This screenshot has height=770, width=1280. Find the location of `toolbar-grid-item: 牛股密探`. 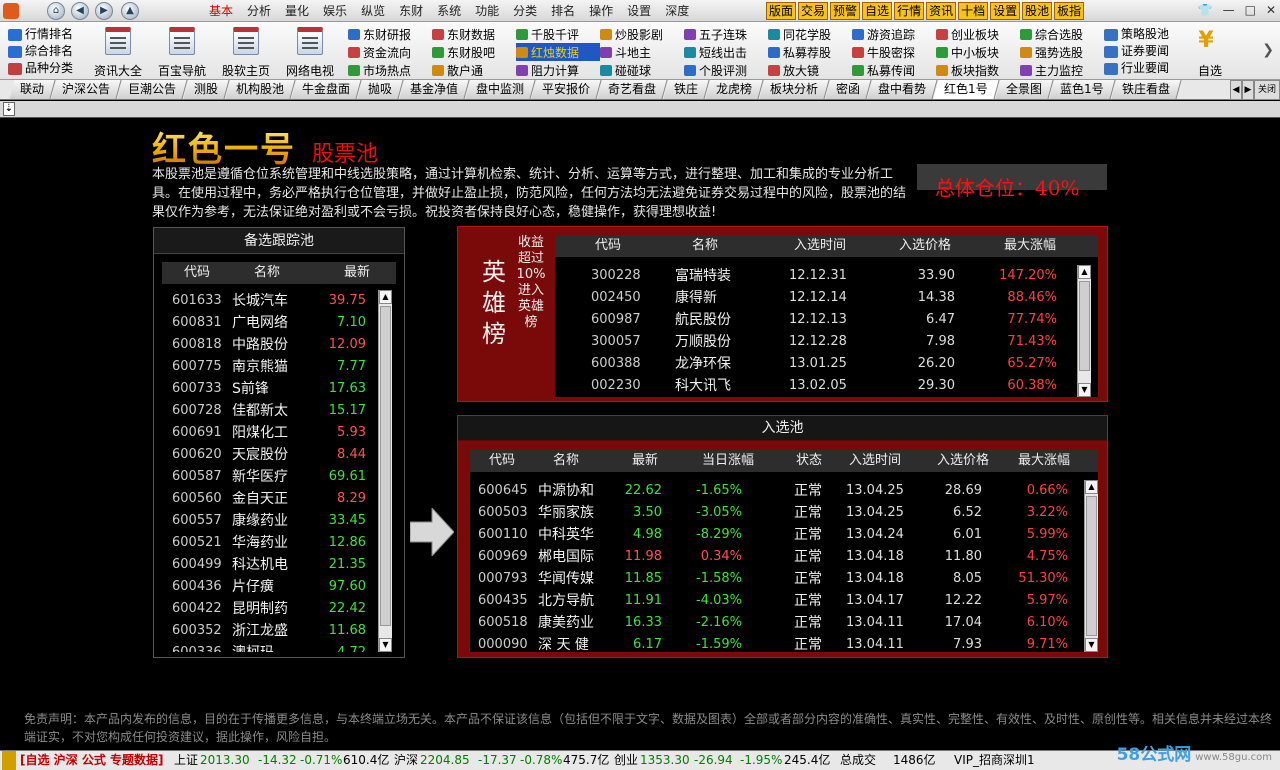

toolbar-grid-item: 牛股密探 is located at coordinates (894, 52).